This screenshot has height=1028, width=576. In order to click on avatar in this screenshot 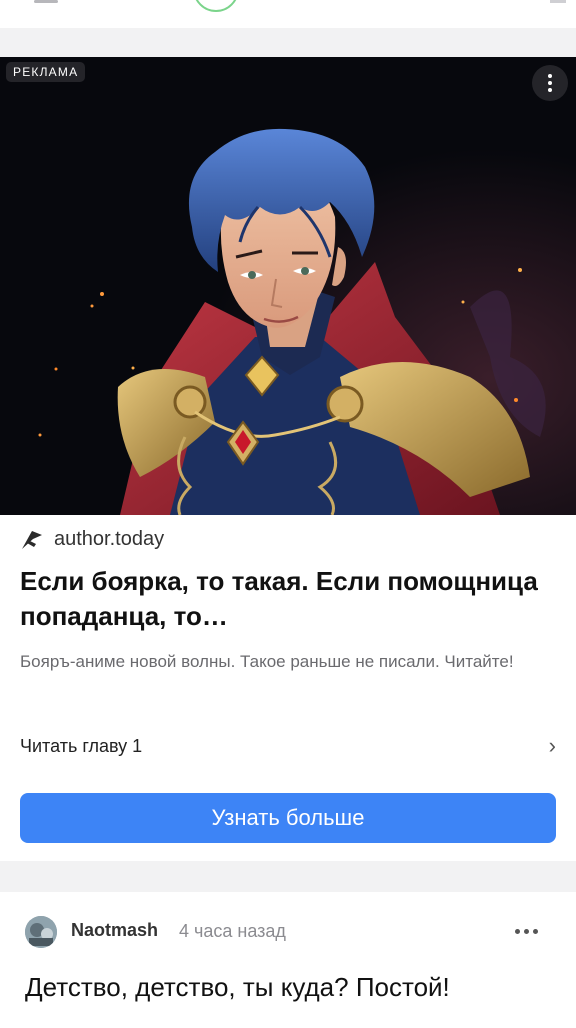, I will do `click(41, 932)`.